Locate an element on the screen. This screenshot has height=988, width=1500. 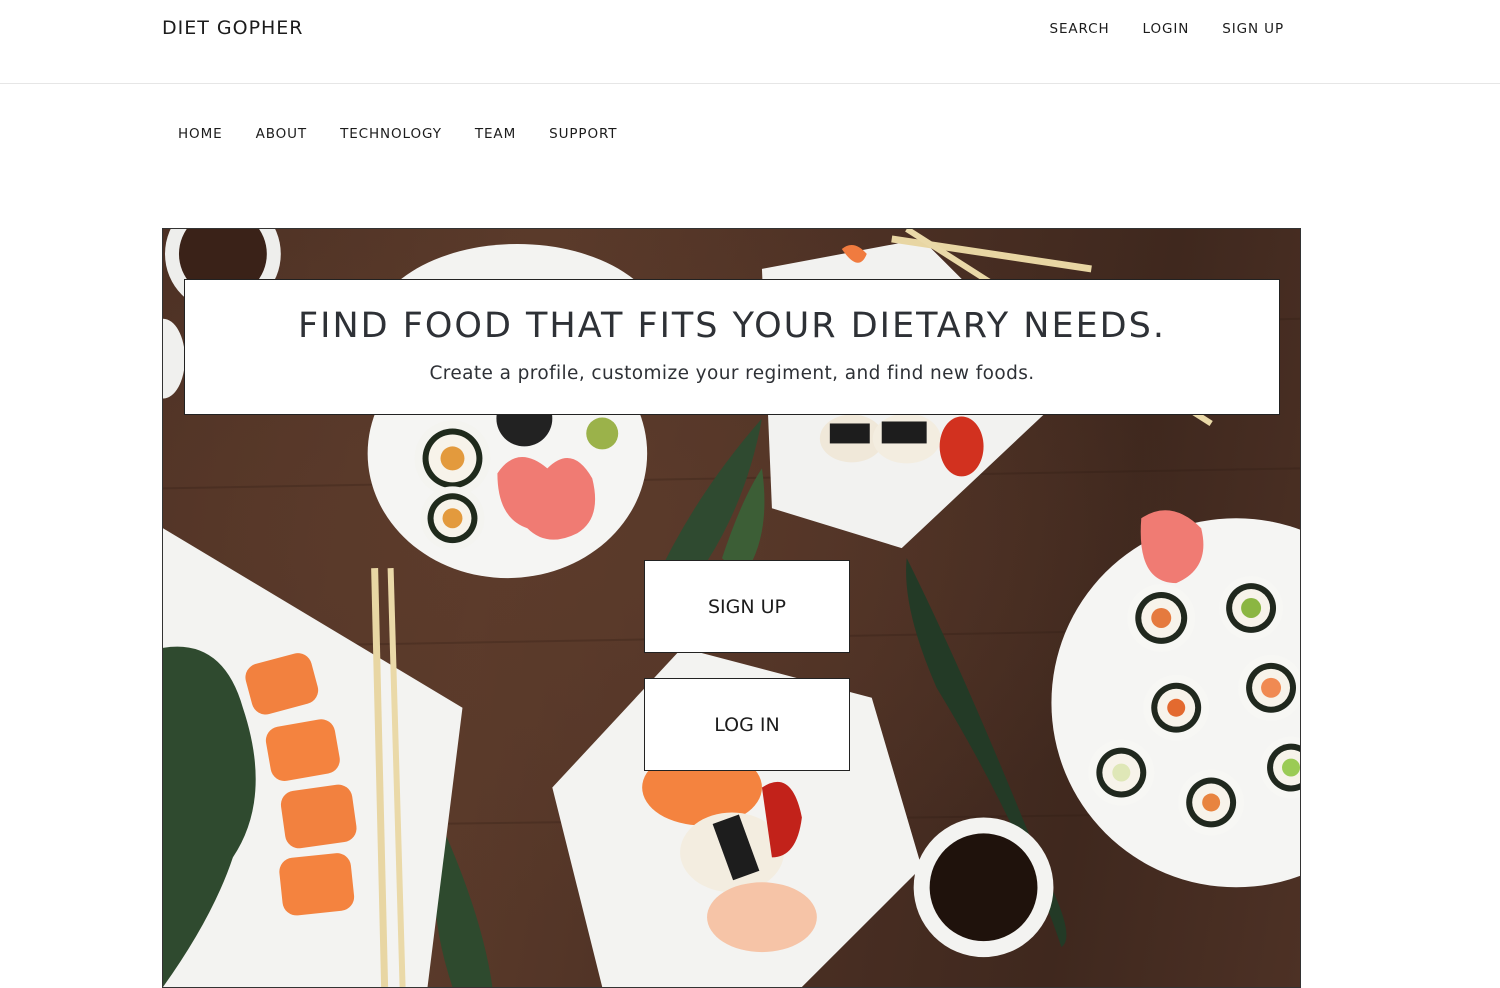
main-nav: HOME ABOUT TECHNOLOGY TEAM SUPPORT is located at coordinates (397, 134).